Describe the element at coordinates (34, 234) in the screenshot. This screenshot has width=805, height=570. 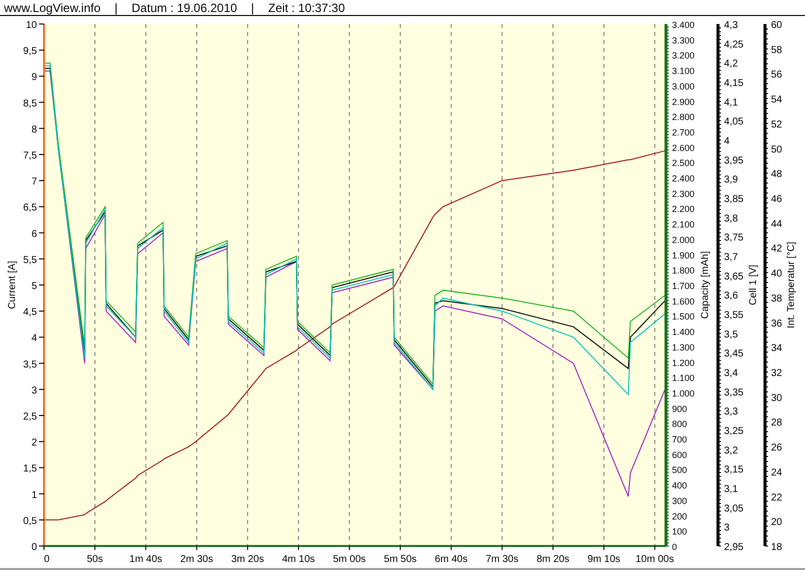
I see `axis-tick-label: 6` at that location.